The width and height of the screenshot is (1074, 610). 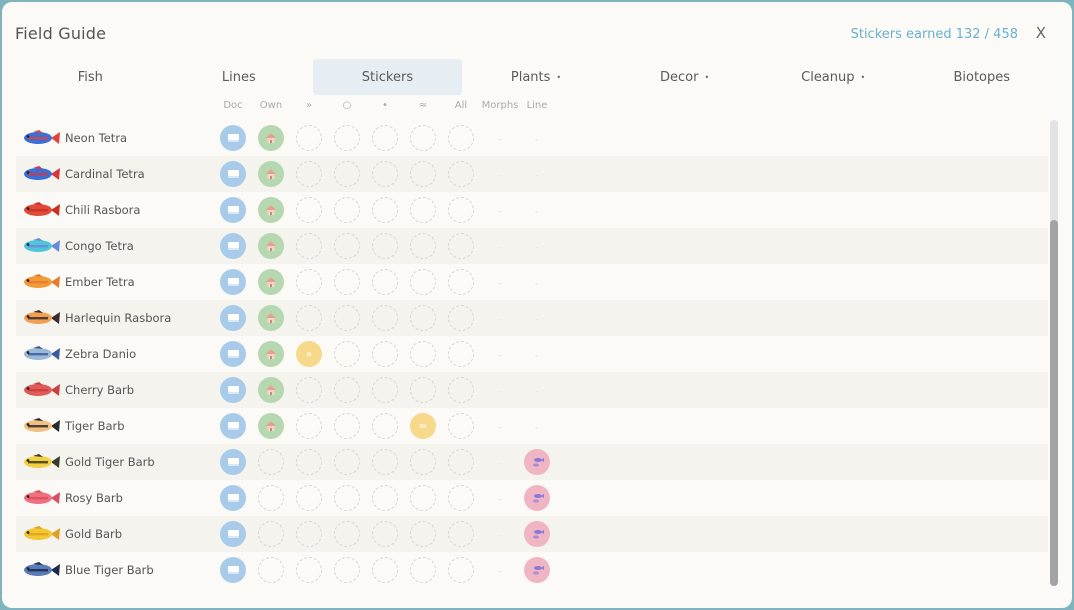 What do you see at coordinates (981, 77) in the screenshot?
I see `tab-biotopes: Biotopes` at bounding box center [981, 77].